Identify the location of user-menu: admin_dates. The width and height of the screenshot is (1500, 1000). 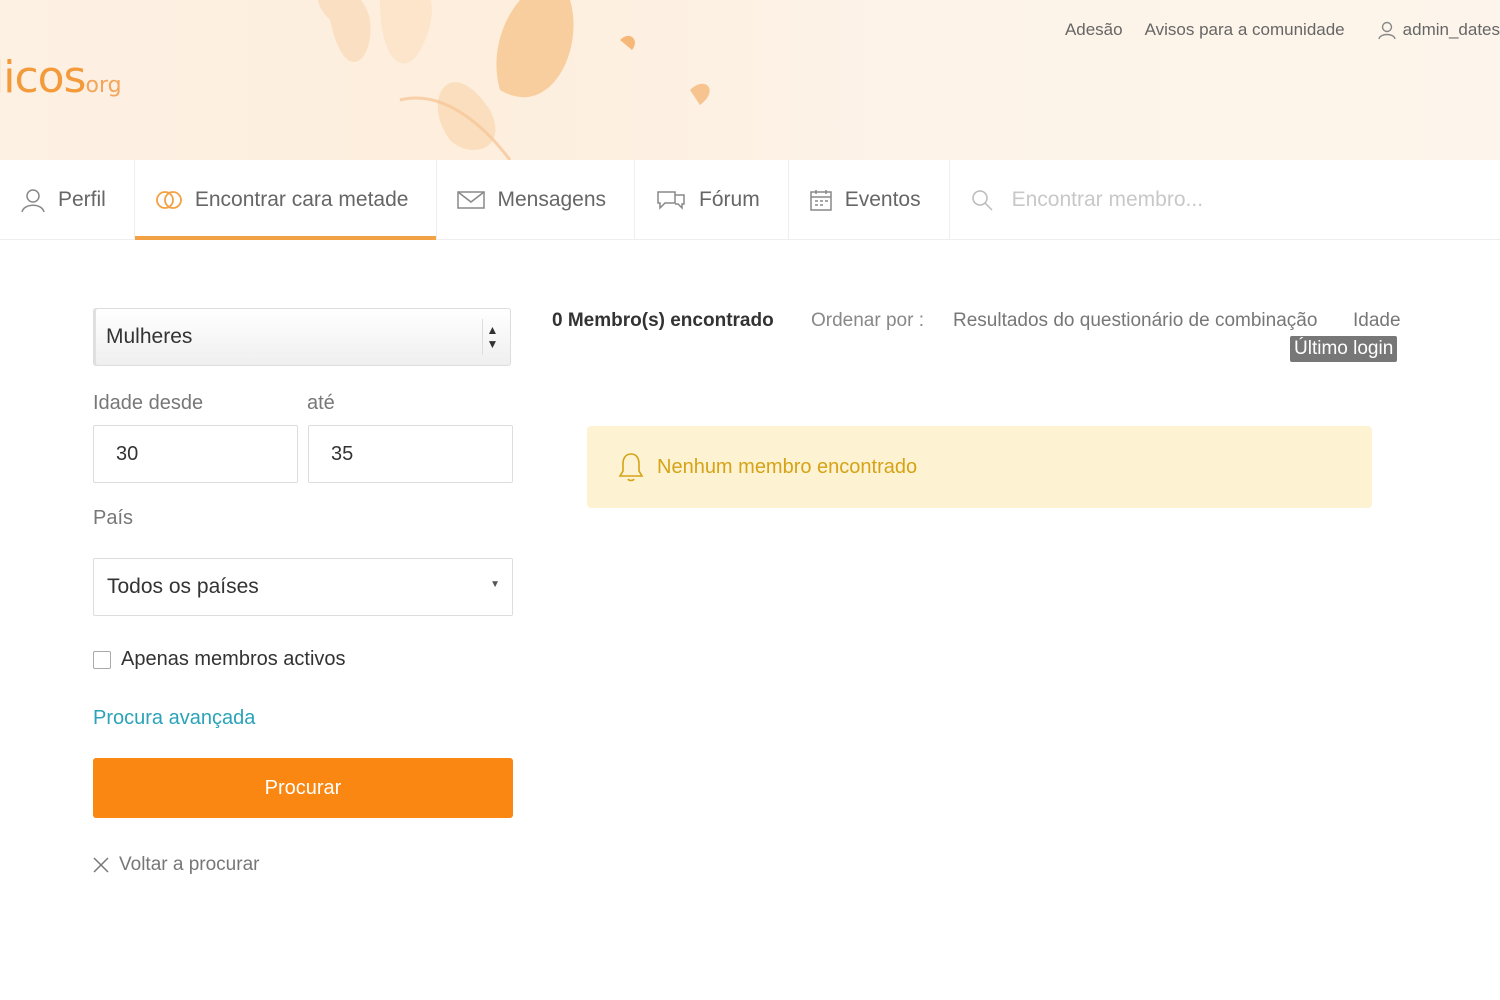
(1438, 30).